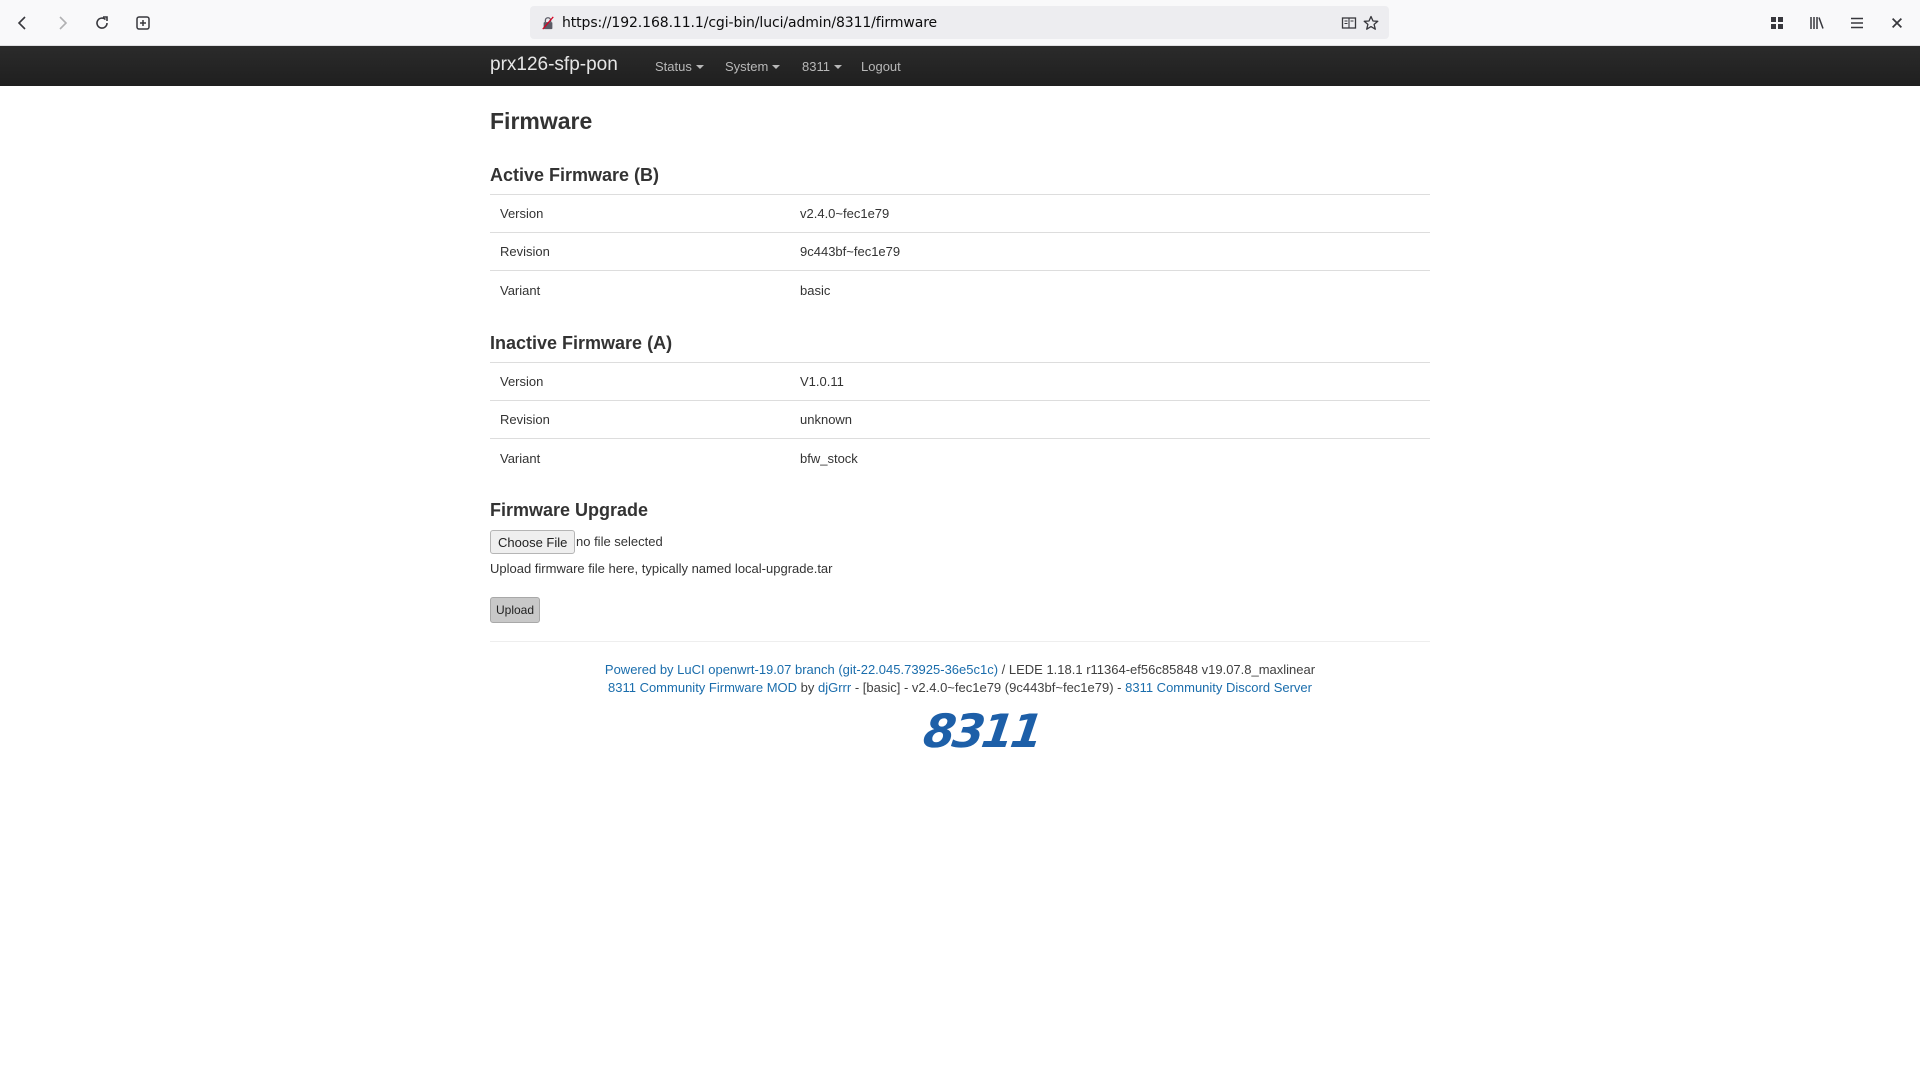 The width and height of the screenshot is (1920, 1080). What do you see at coordinates (533, 542) in the screenshot?
I see `choose-file-button: Choose File` at bounding box center [533, 542].